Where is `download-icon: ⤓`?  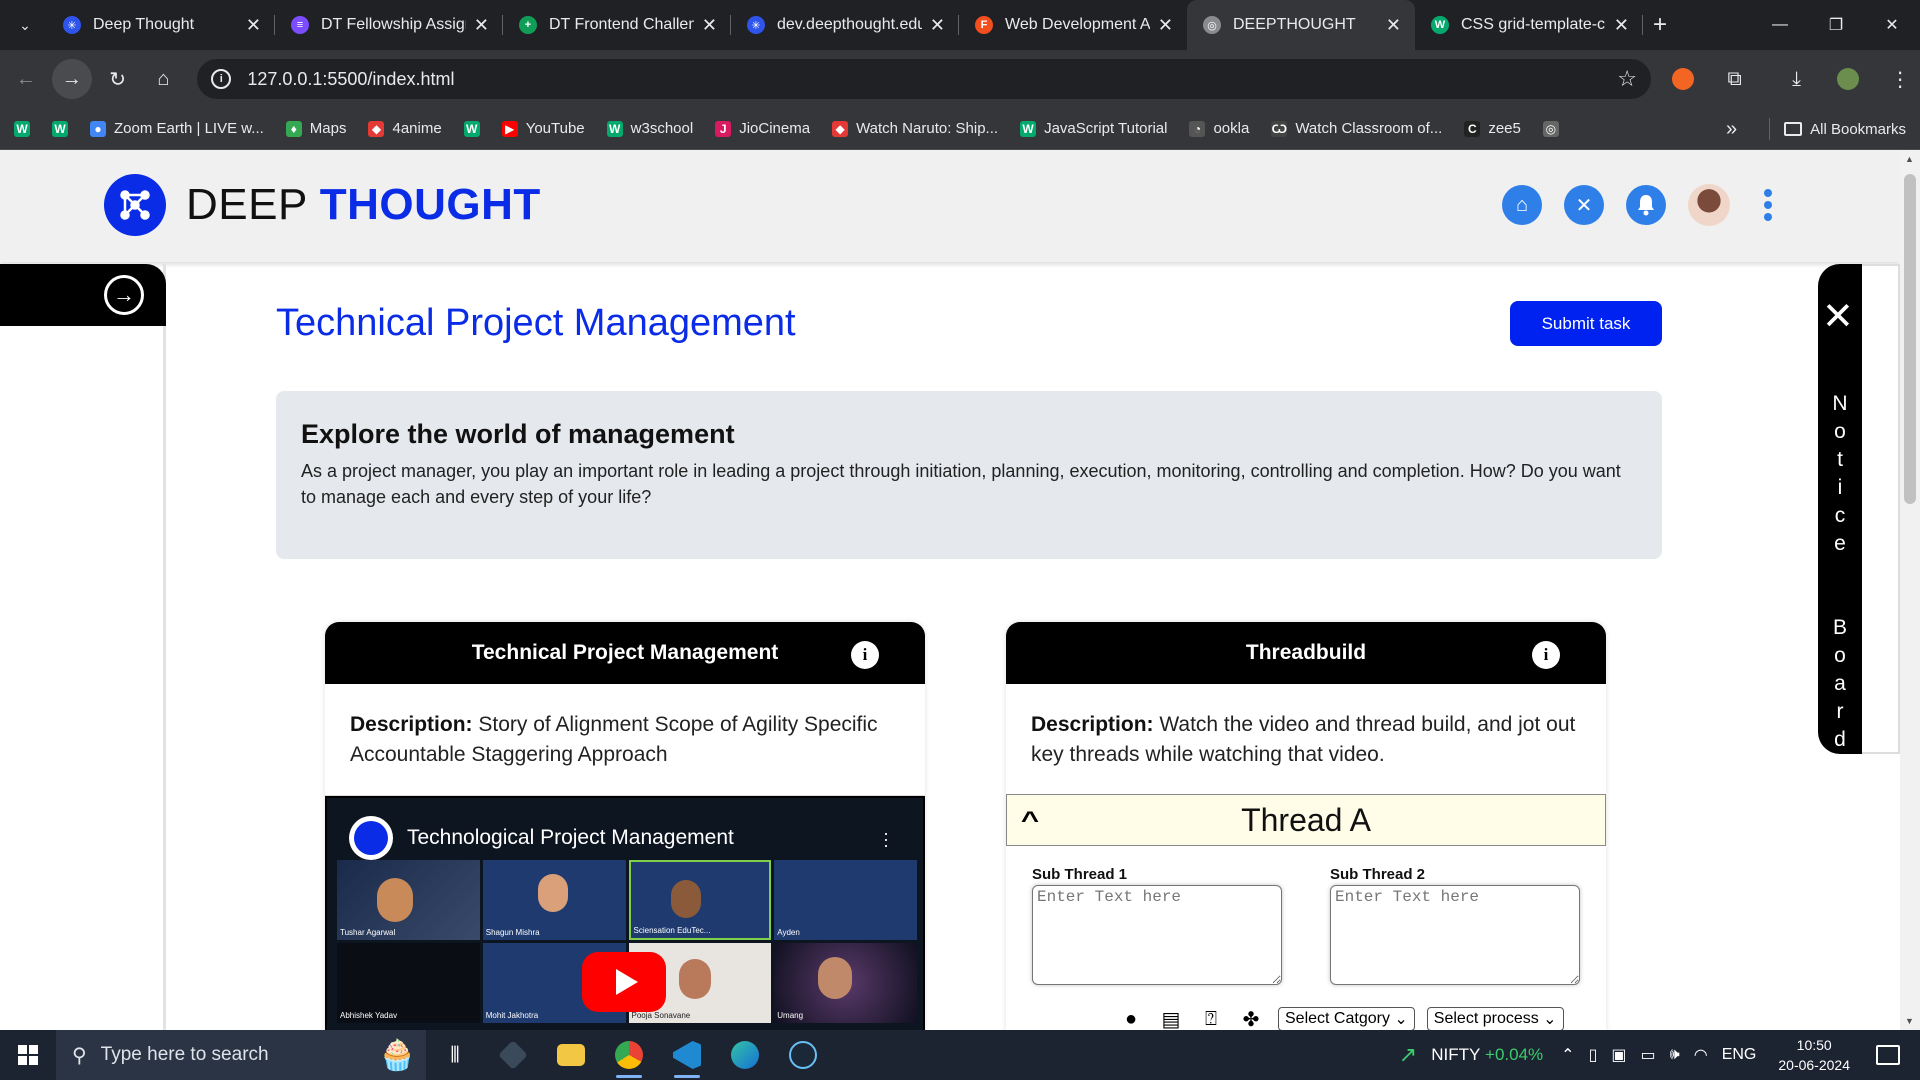 download-icon: ⤓ is located at coordinates (1797, 79).